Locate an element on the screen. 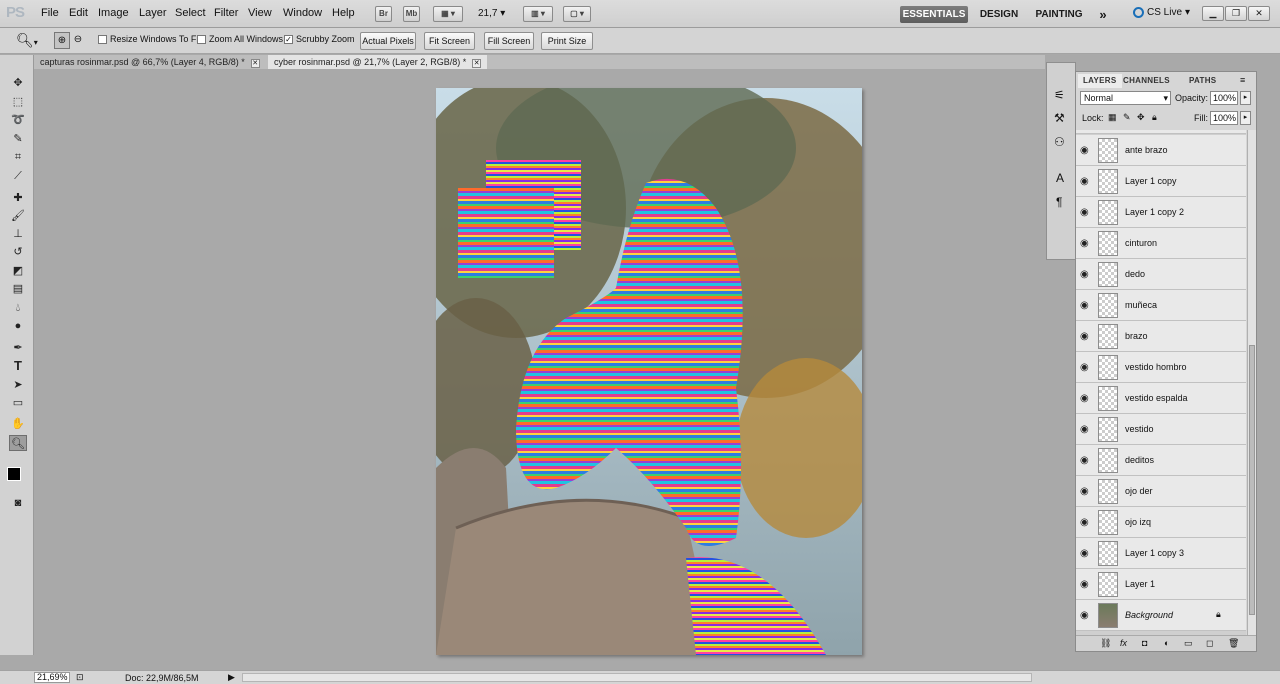  workspace-more-icon: » is located at coordinates (1103, 14).